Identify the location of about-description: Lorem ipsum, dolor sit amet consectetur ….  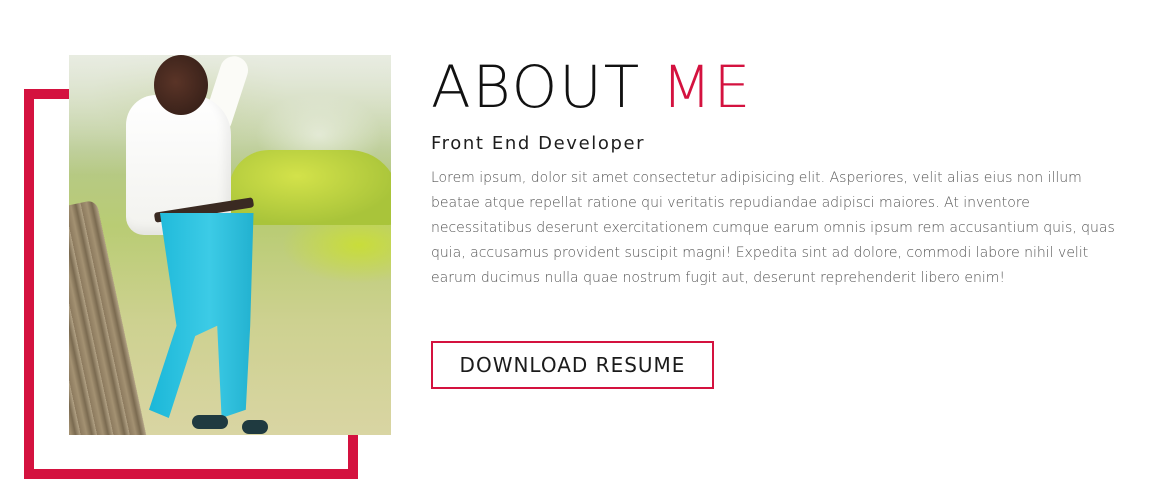
(773, 228).